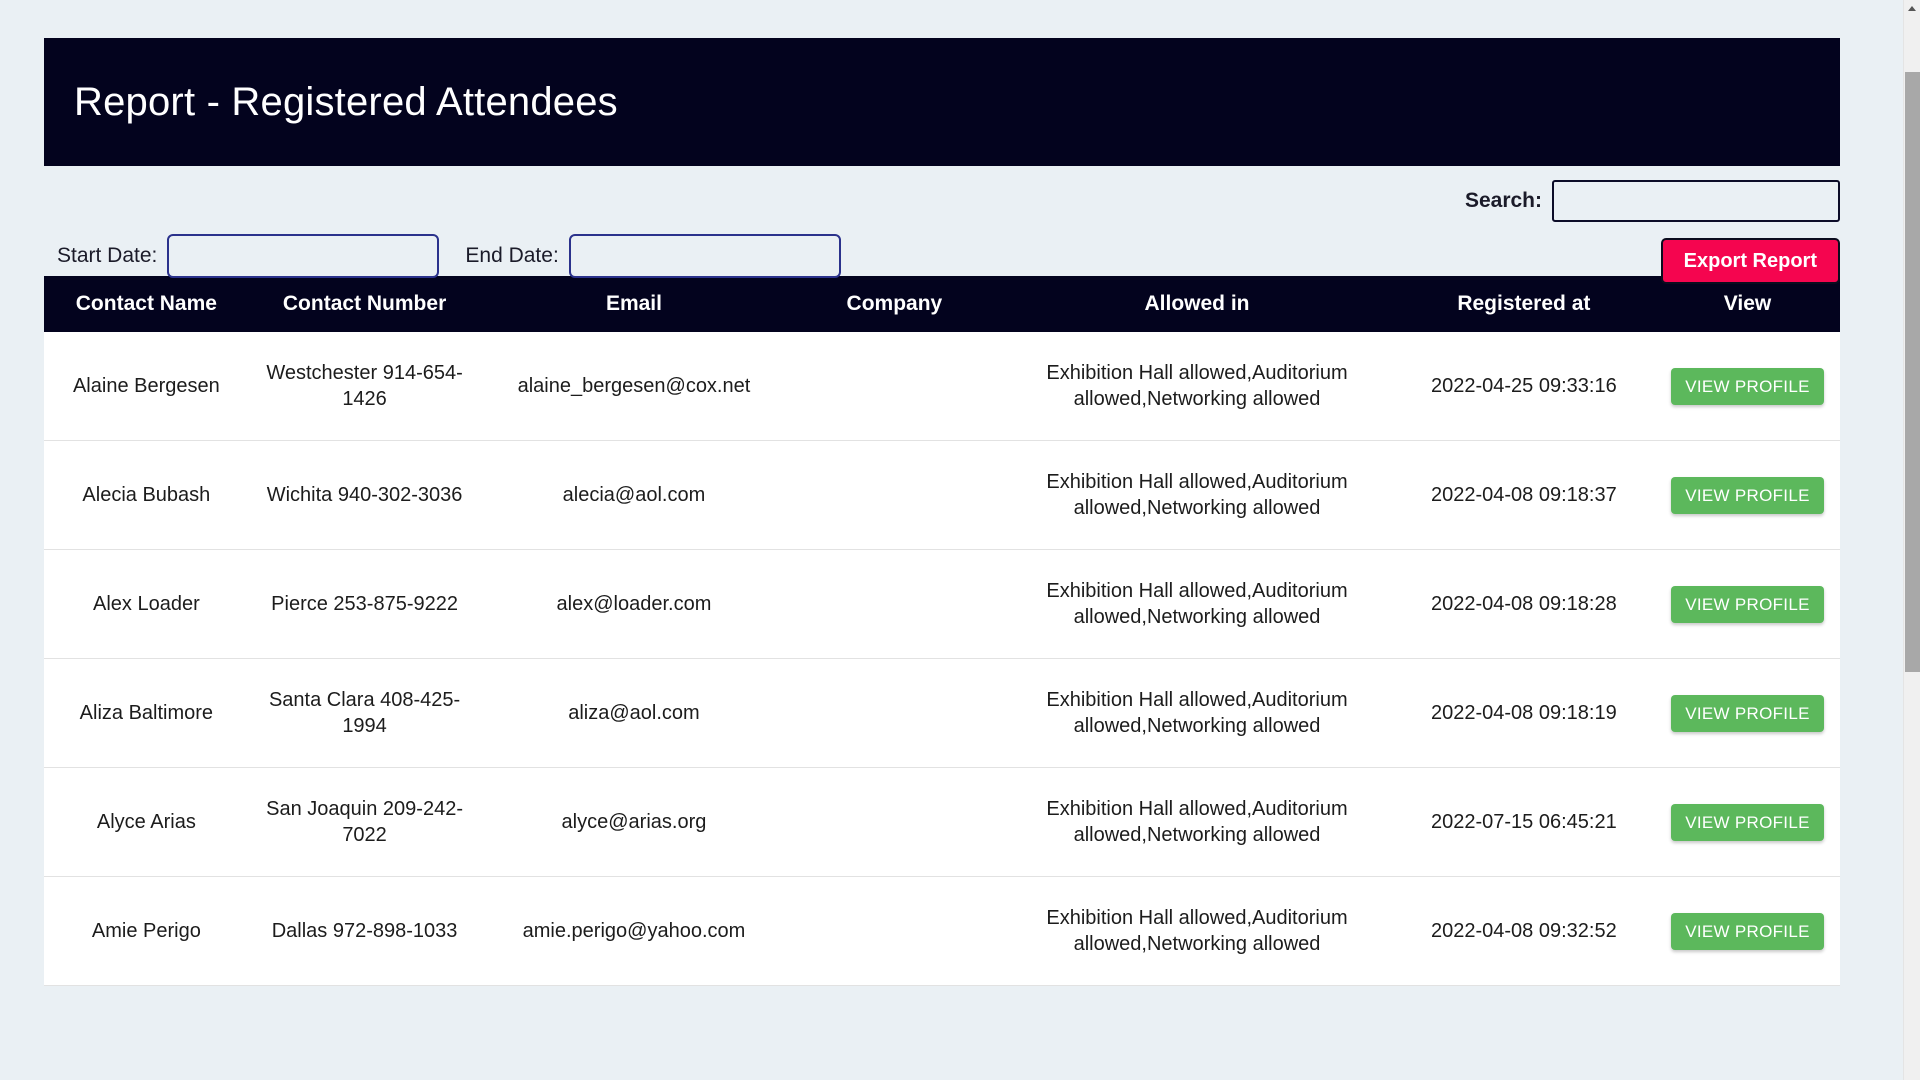 The height and width of the screenshot is (1080, 1920). Describe the element at coordinates (704, 256) in the screenshot. I see `end-date-input` at that location.